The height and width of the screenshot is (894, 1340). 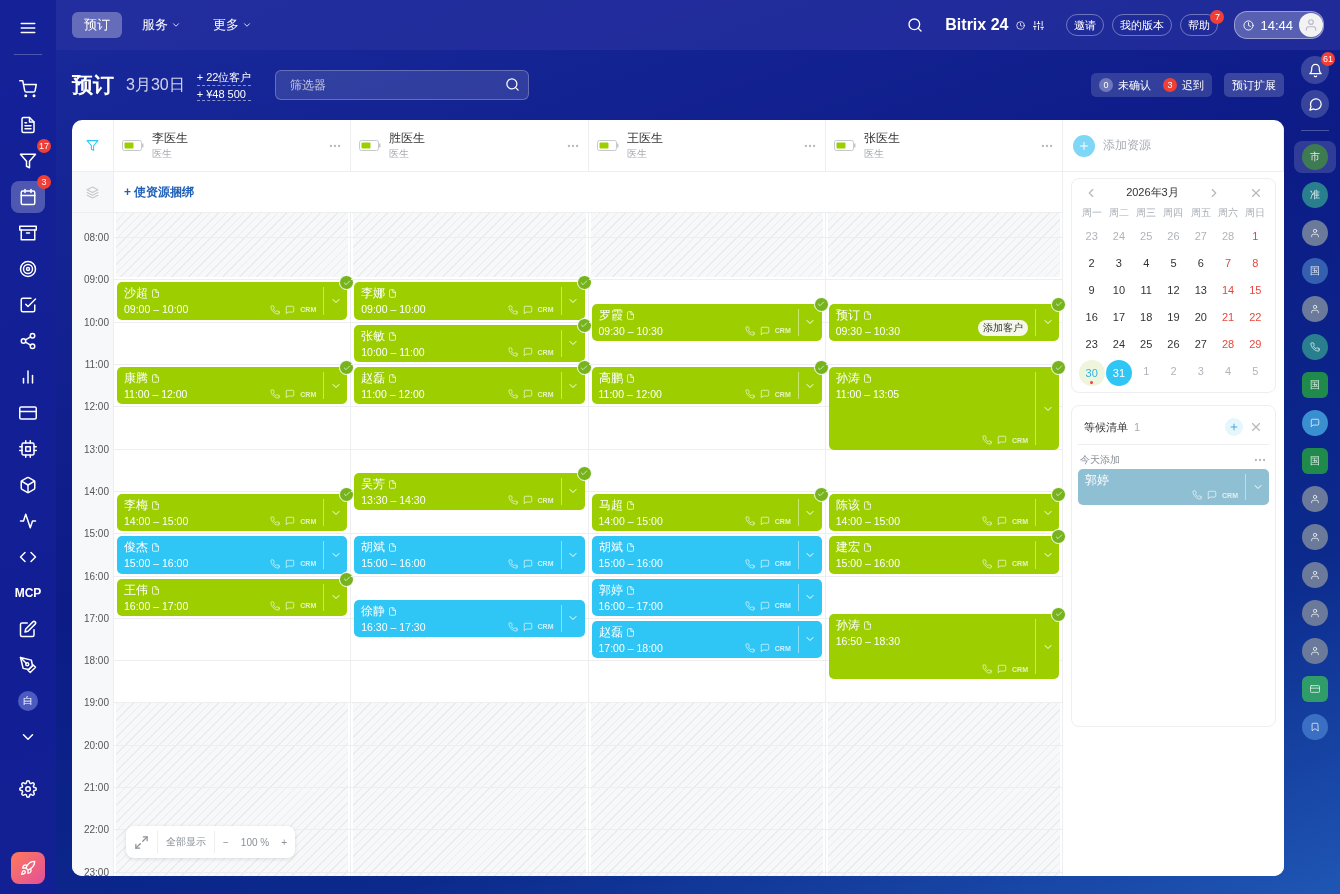 I want to click on booking-card: 预订 09:30 – 10:30 添加客户, so click(x=943, y=322).